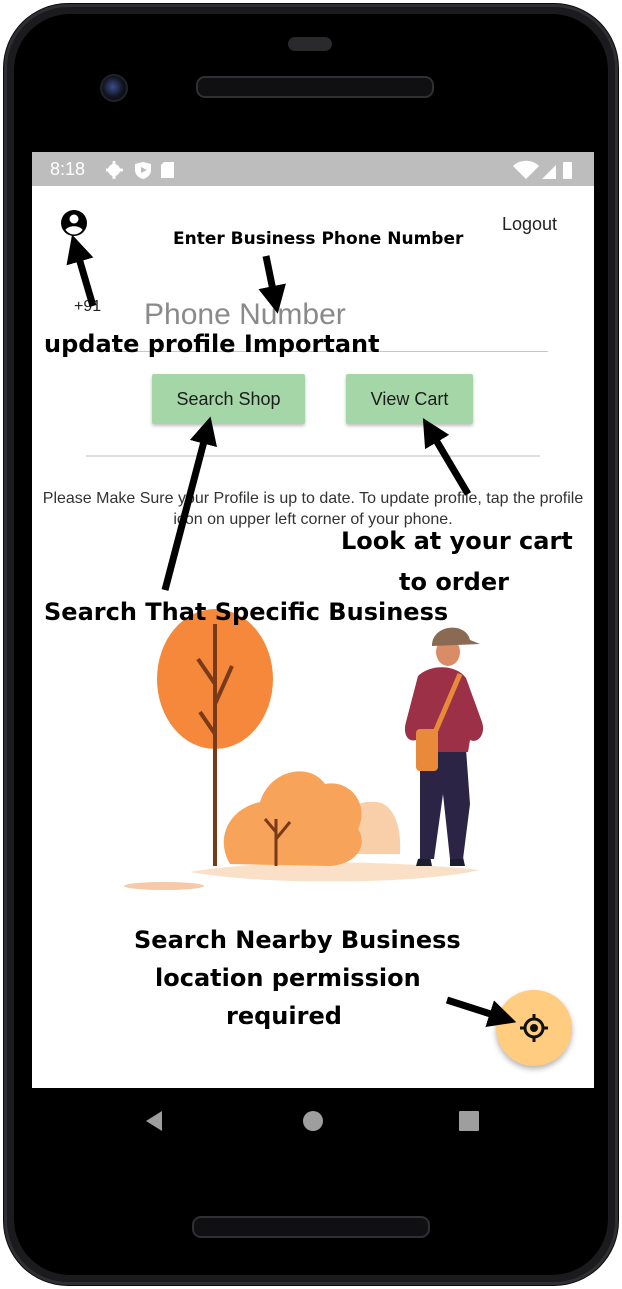  Describe the element at coordinates (311, 1227) in the screenshot. I see `bottom-speaker` at that location.